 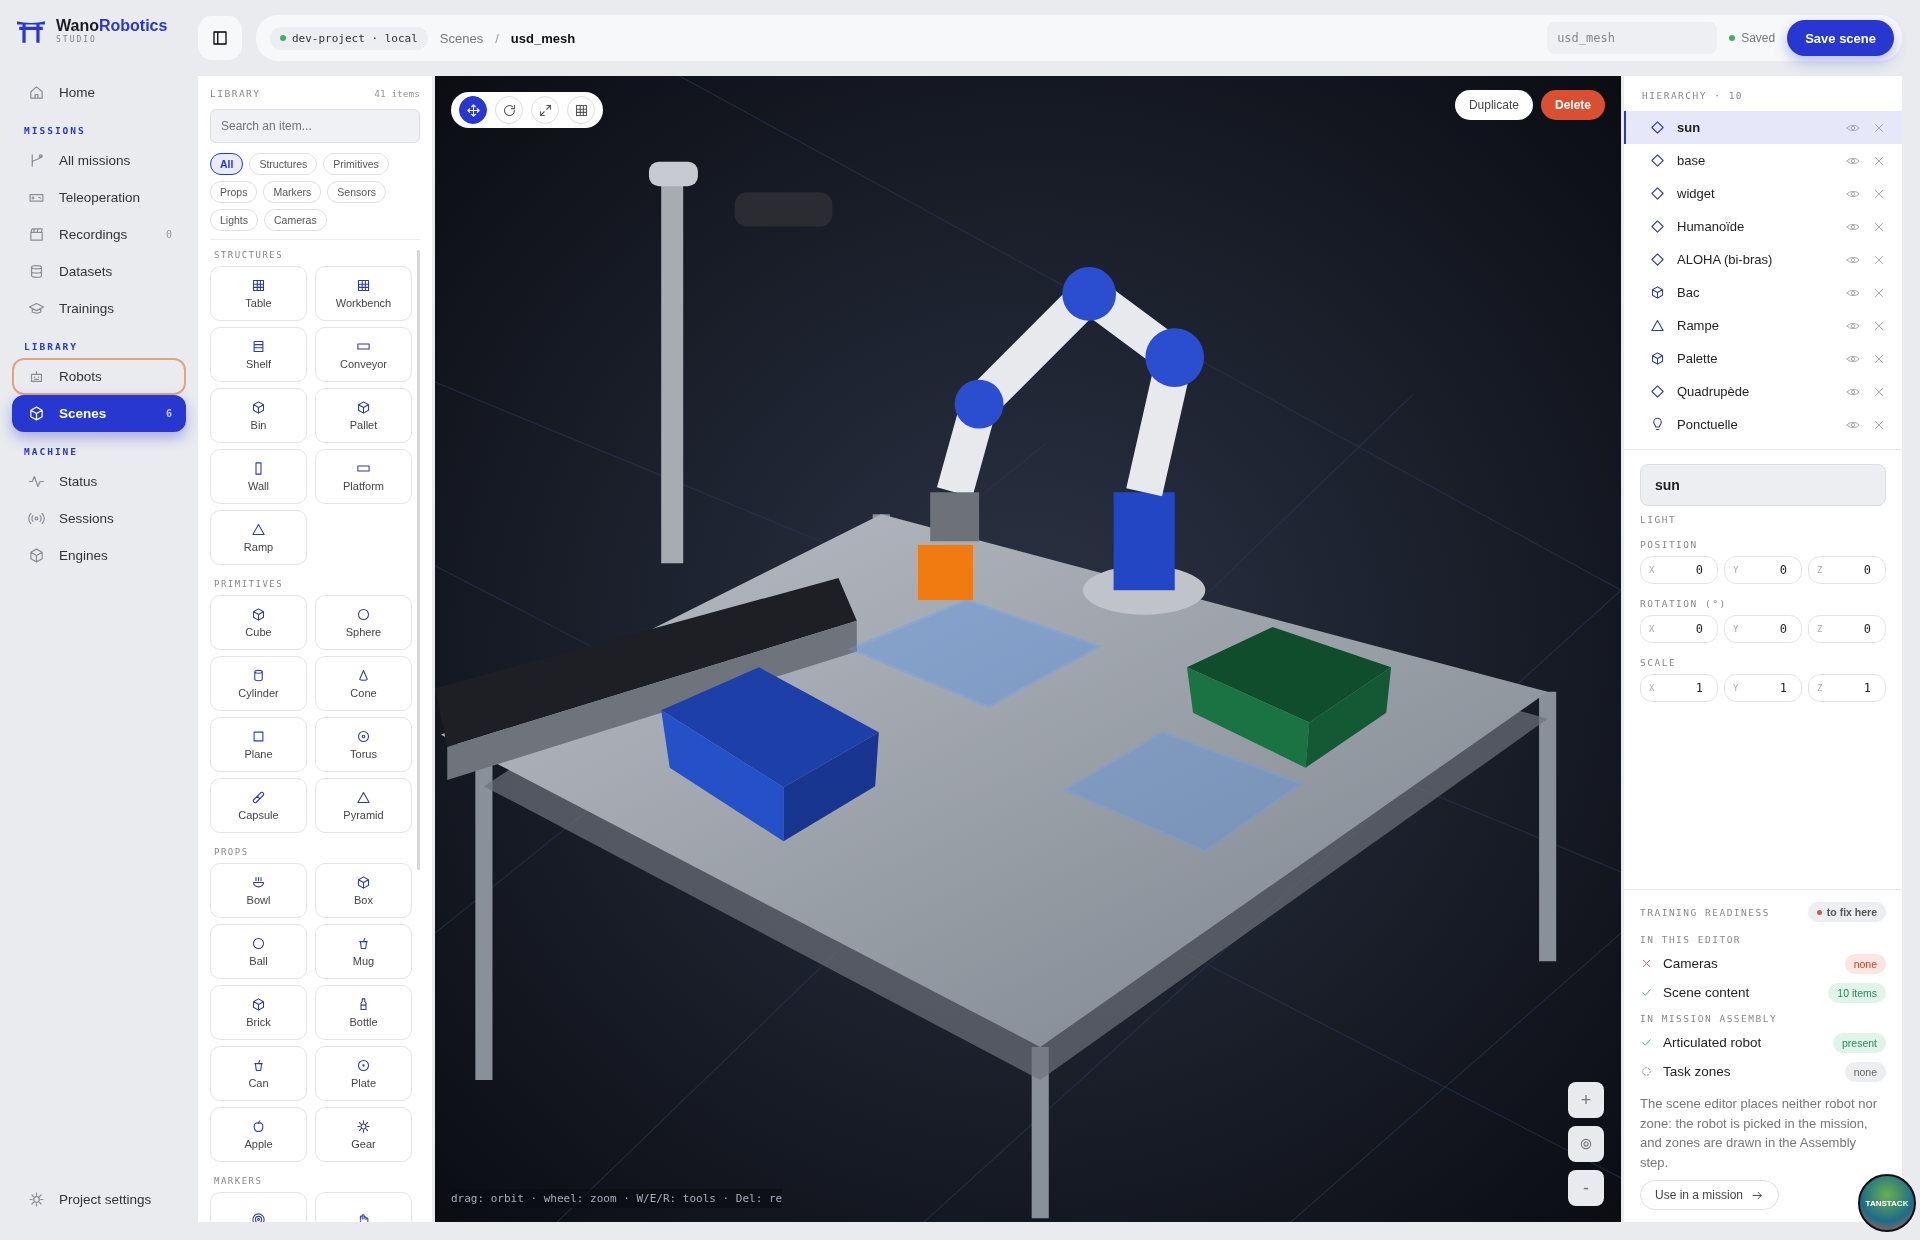 I want to click on filter-chip: Structures, so click(x=283, y=164).